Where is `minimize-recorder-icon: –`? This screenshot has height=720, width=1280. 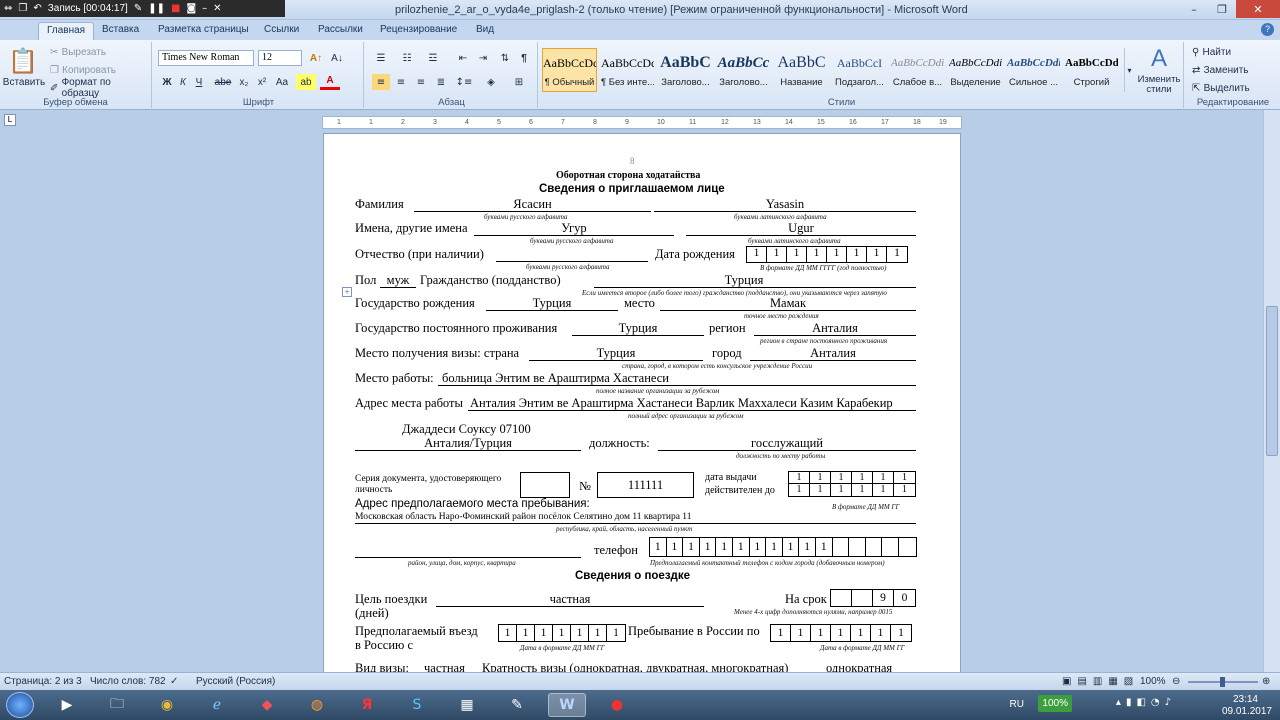 minimize-recorder-icon: – is located at coordinates (204, 8).